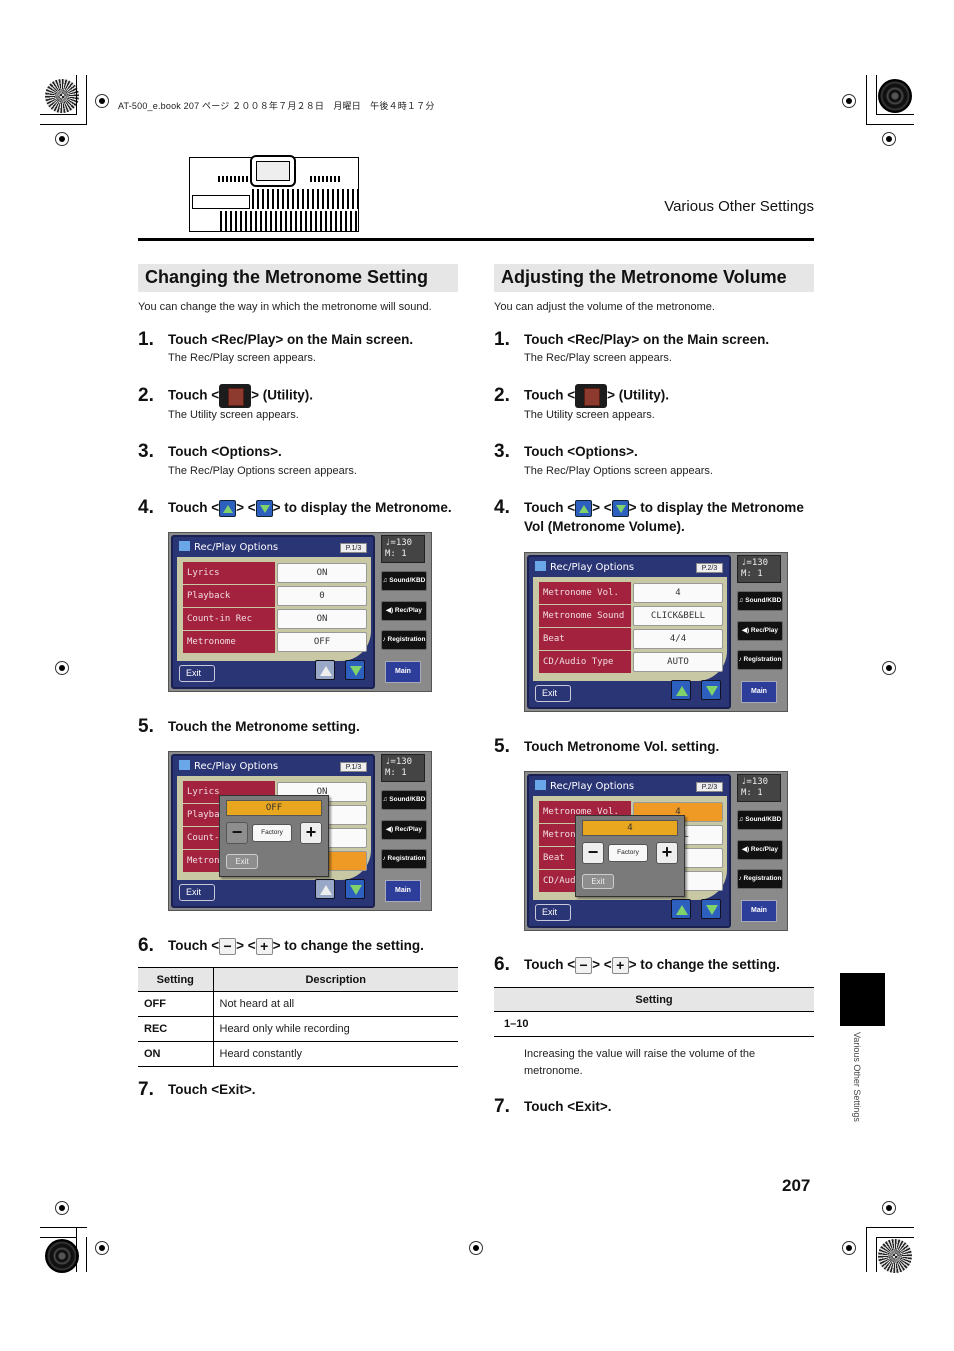  Describe the element at coordinates (637, 964) in the screenshot. I see `right-step-6: 6. Touch < − > < + > to change the setting.` at that location.